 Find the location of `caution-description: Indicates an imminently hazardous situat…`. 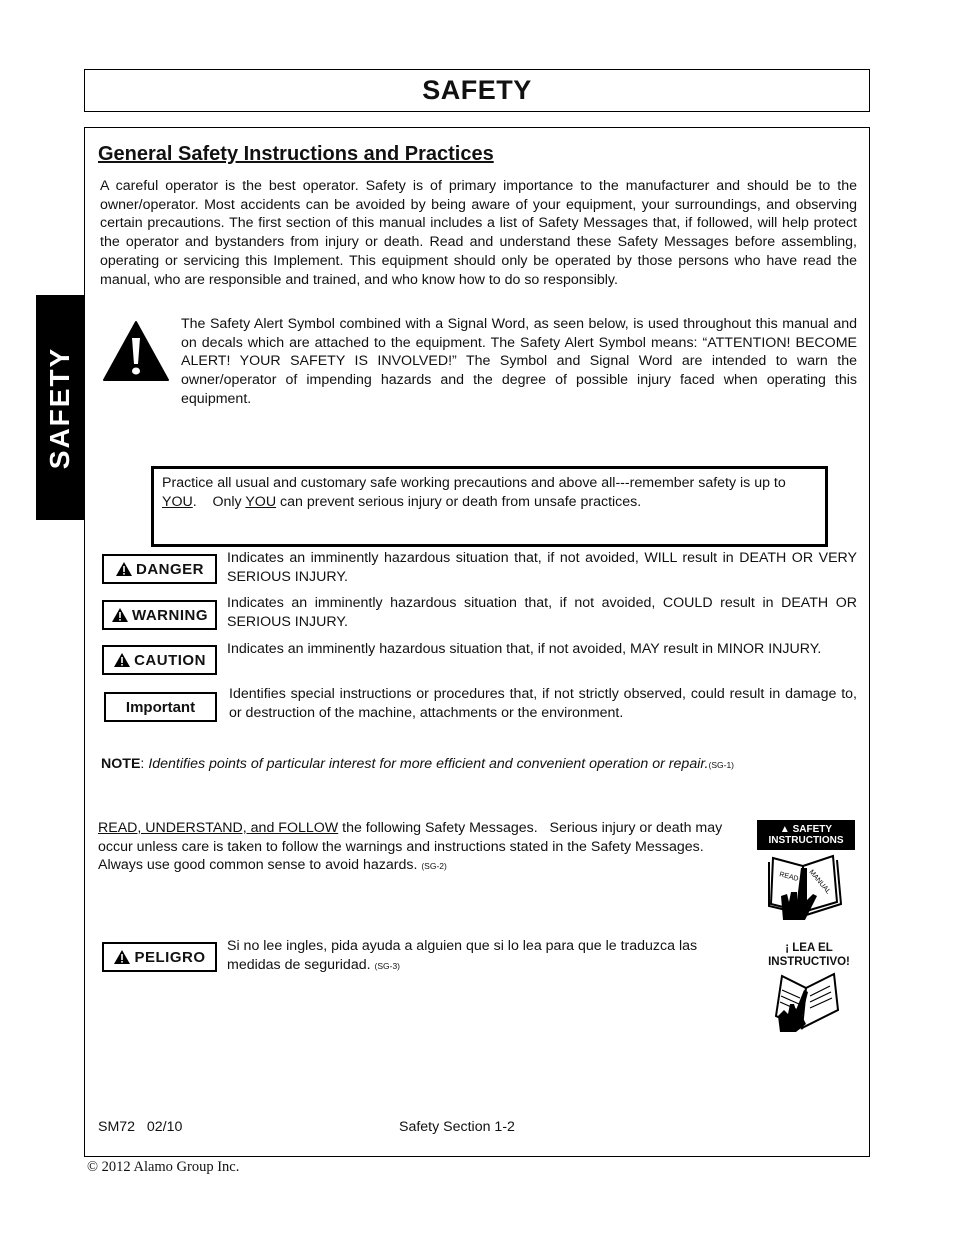

caution-description: Indicates an imminently hazardous situat… is located at coordinates (524, 649).